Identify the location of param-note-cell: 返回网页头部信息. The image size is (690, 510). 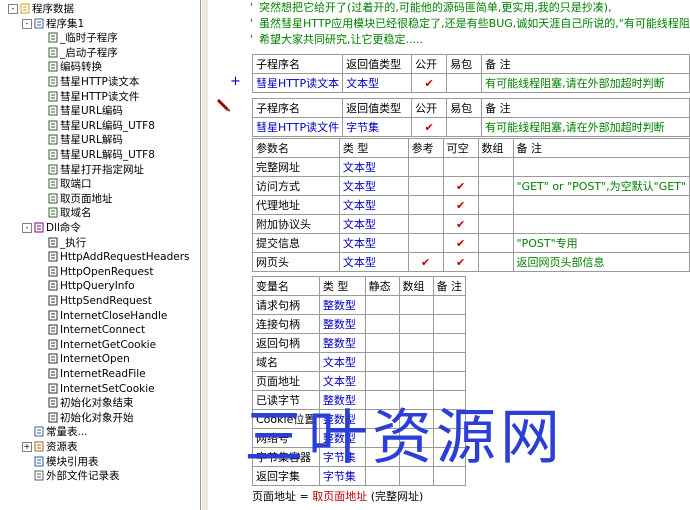
(601, 262).